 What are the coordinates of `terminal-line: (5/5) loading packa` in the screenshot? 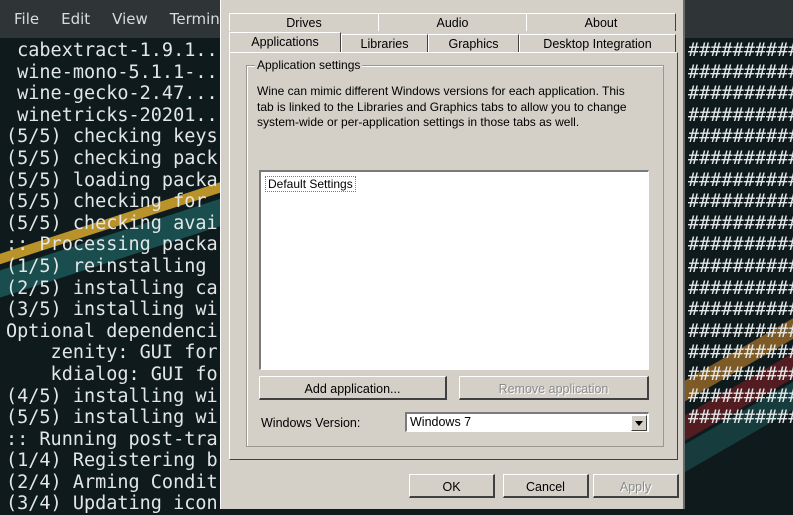 It's located at (112, 180).